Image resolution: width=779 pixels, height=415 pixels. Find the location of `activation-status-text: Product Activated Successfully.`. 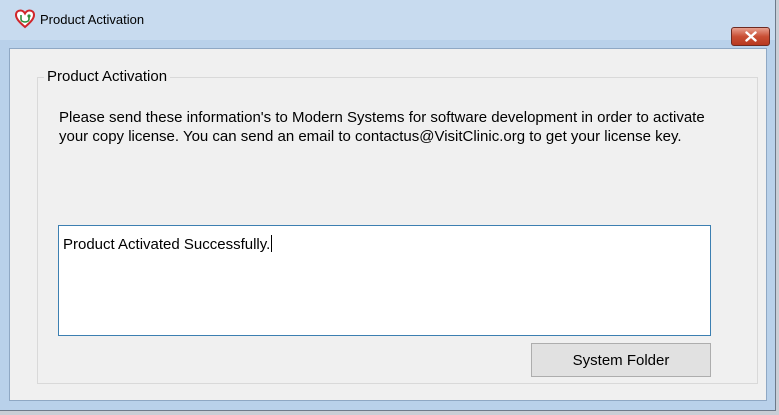

activation-status-text: Product Activated Successfully. is located at coordinates (168, 244).